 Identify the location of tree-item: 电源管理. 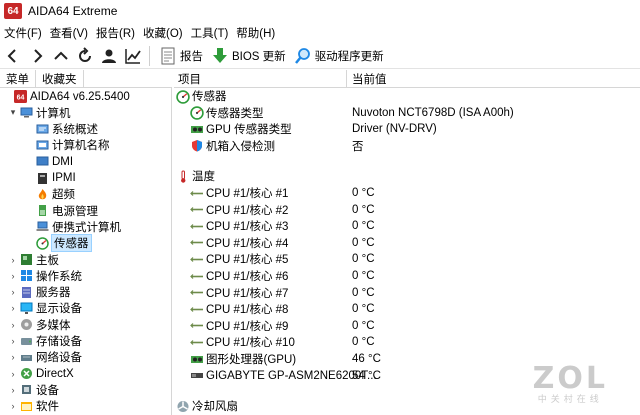
(66, 210).